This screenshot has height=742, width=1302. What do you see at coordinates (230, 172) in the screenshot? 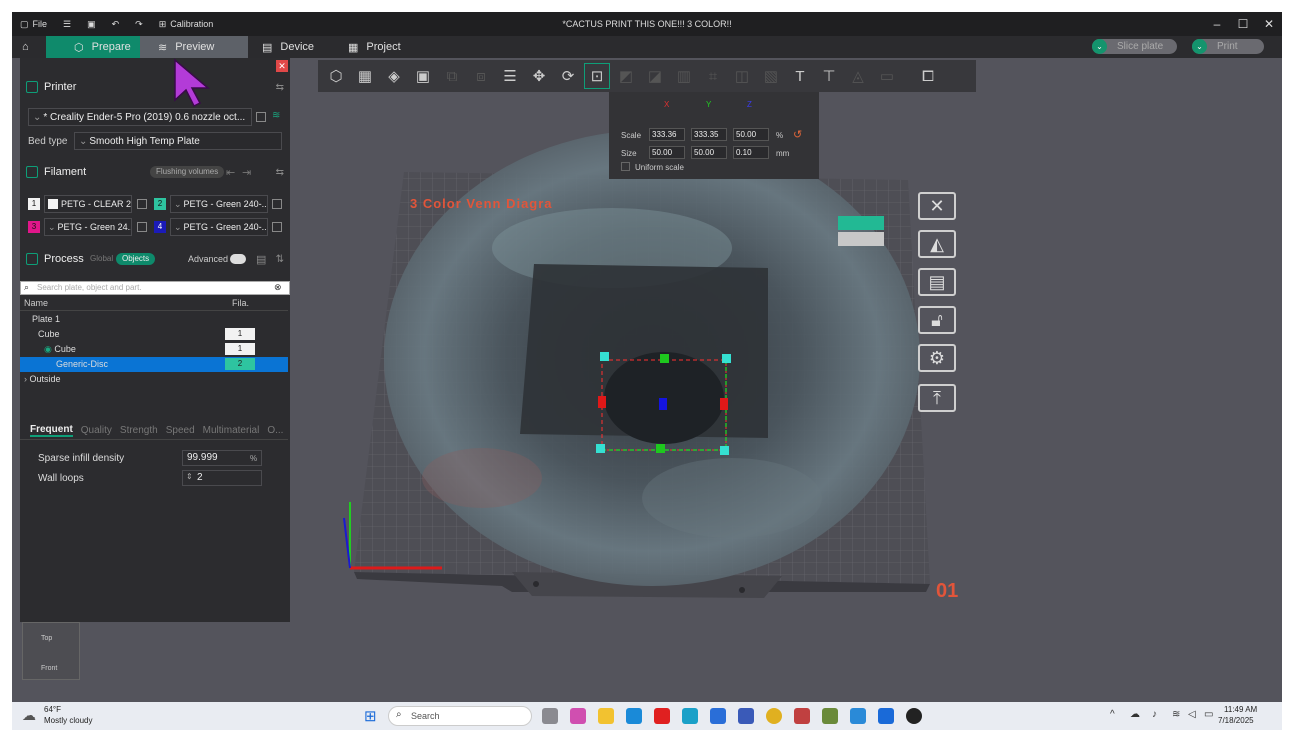
I see `remove-filament-icon: ⇤` at bounding box center [230, 172].